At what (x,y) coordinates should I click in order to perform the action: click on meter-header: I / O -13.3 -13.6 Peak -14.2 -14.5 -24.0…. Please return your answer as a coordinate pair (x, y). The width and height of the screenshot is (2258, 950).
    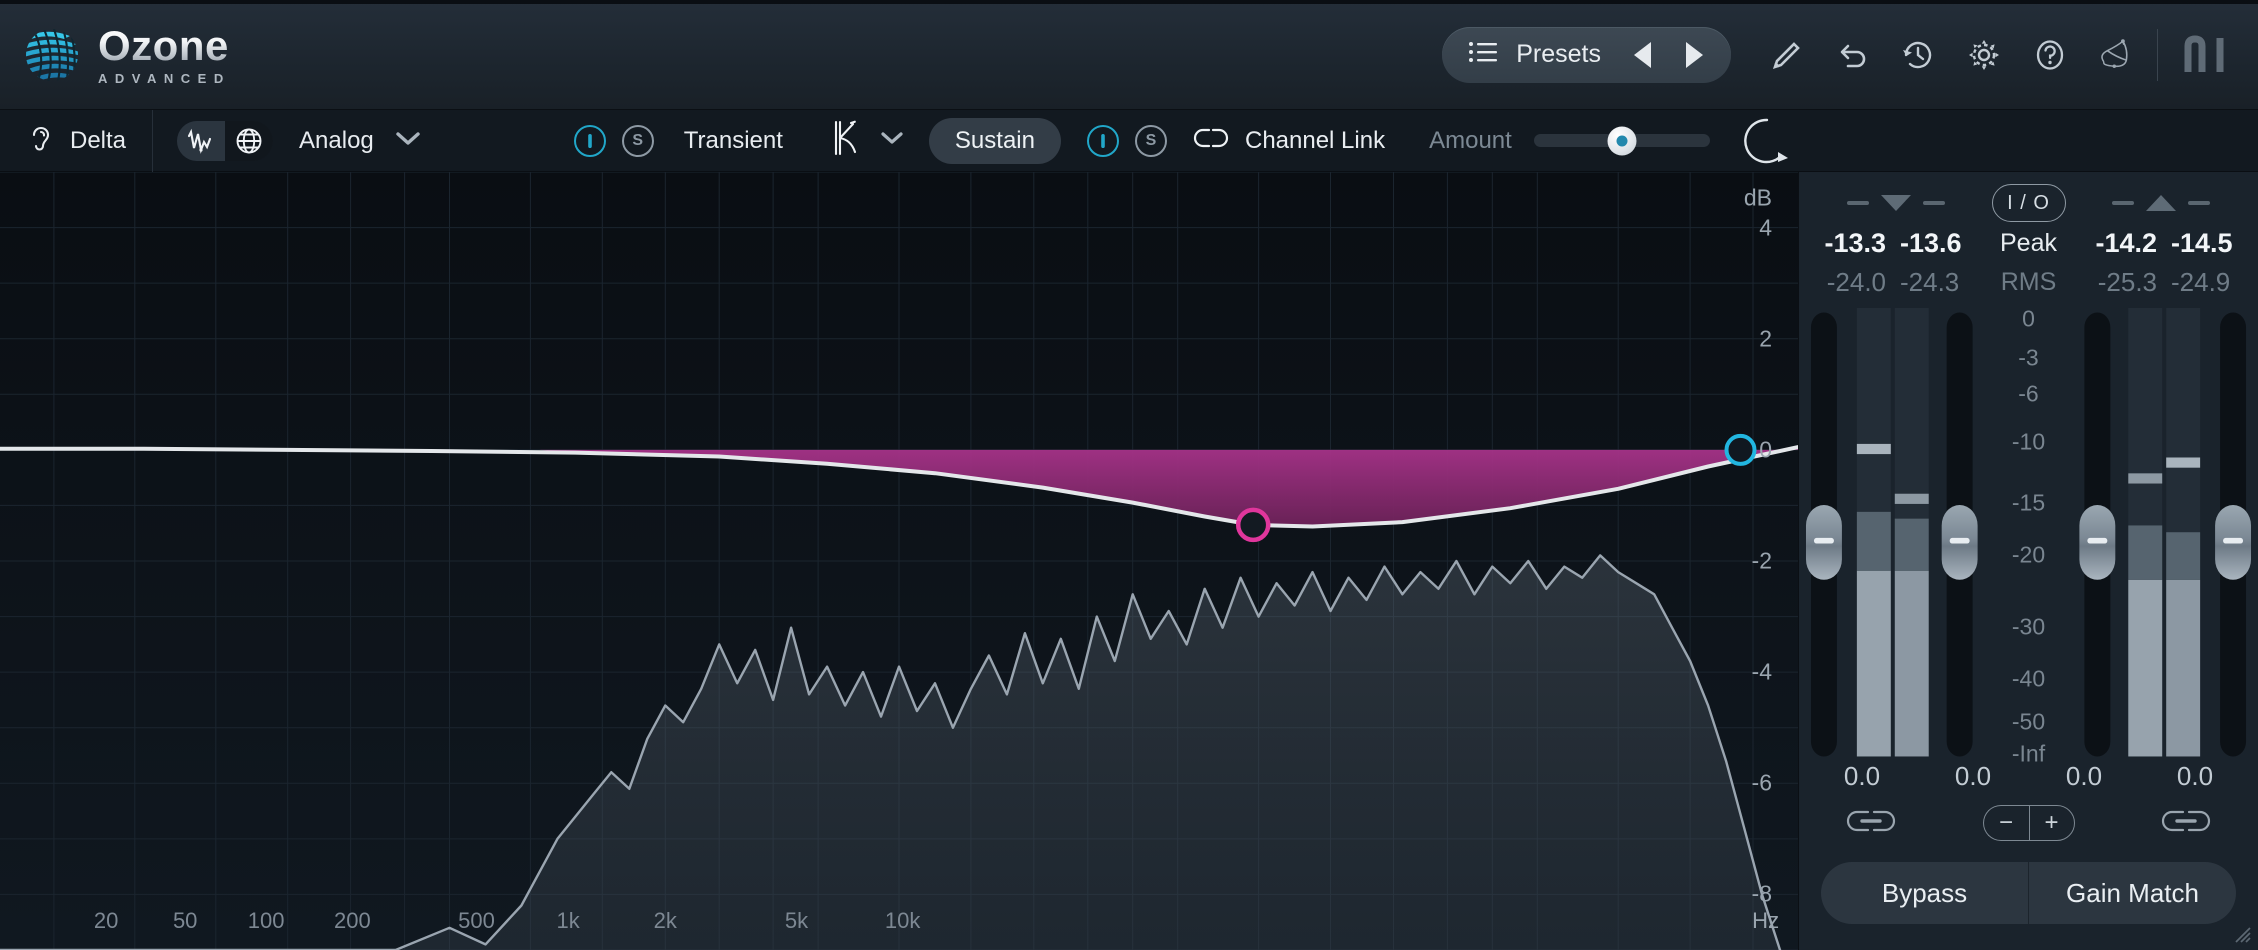
    Looking at the image, I should click on (2028, 235).